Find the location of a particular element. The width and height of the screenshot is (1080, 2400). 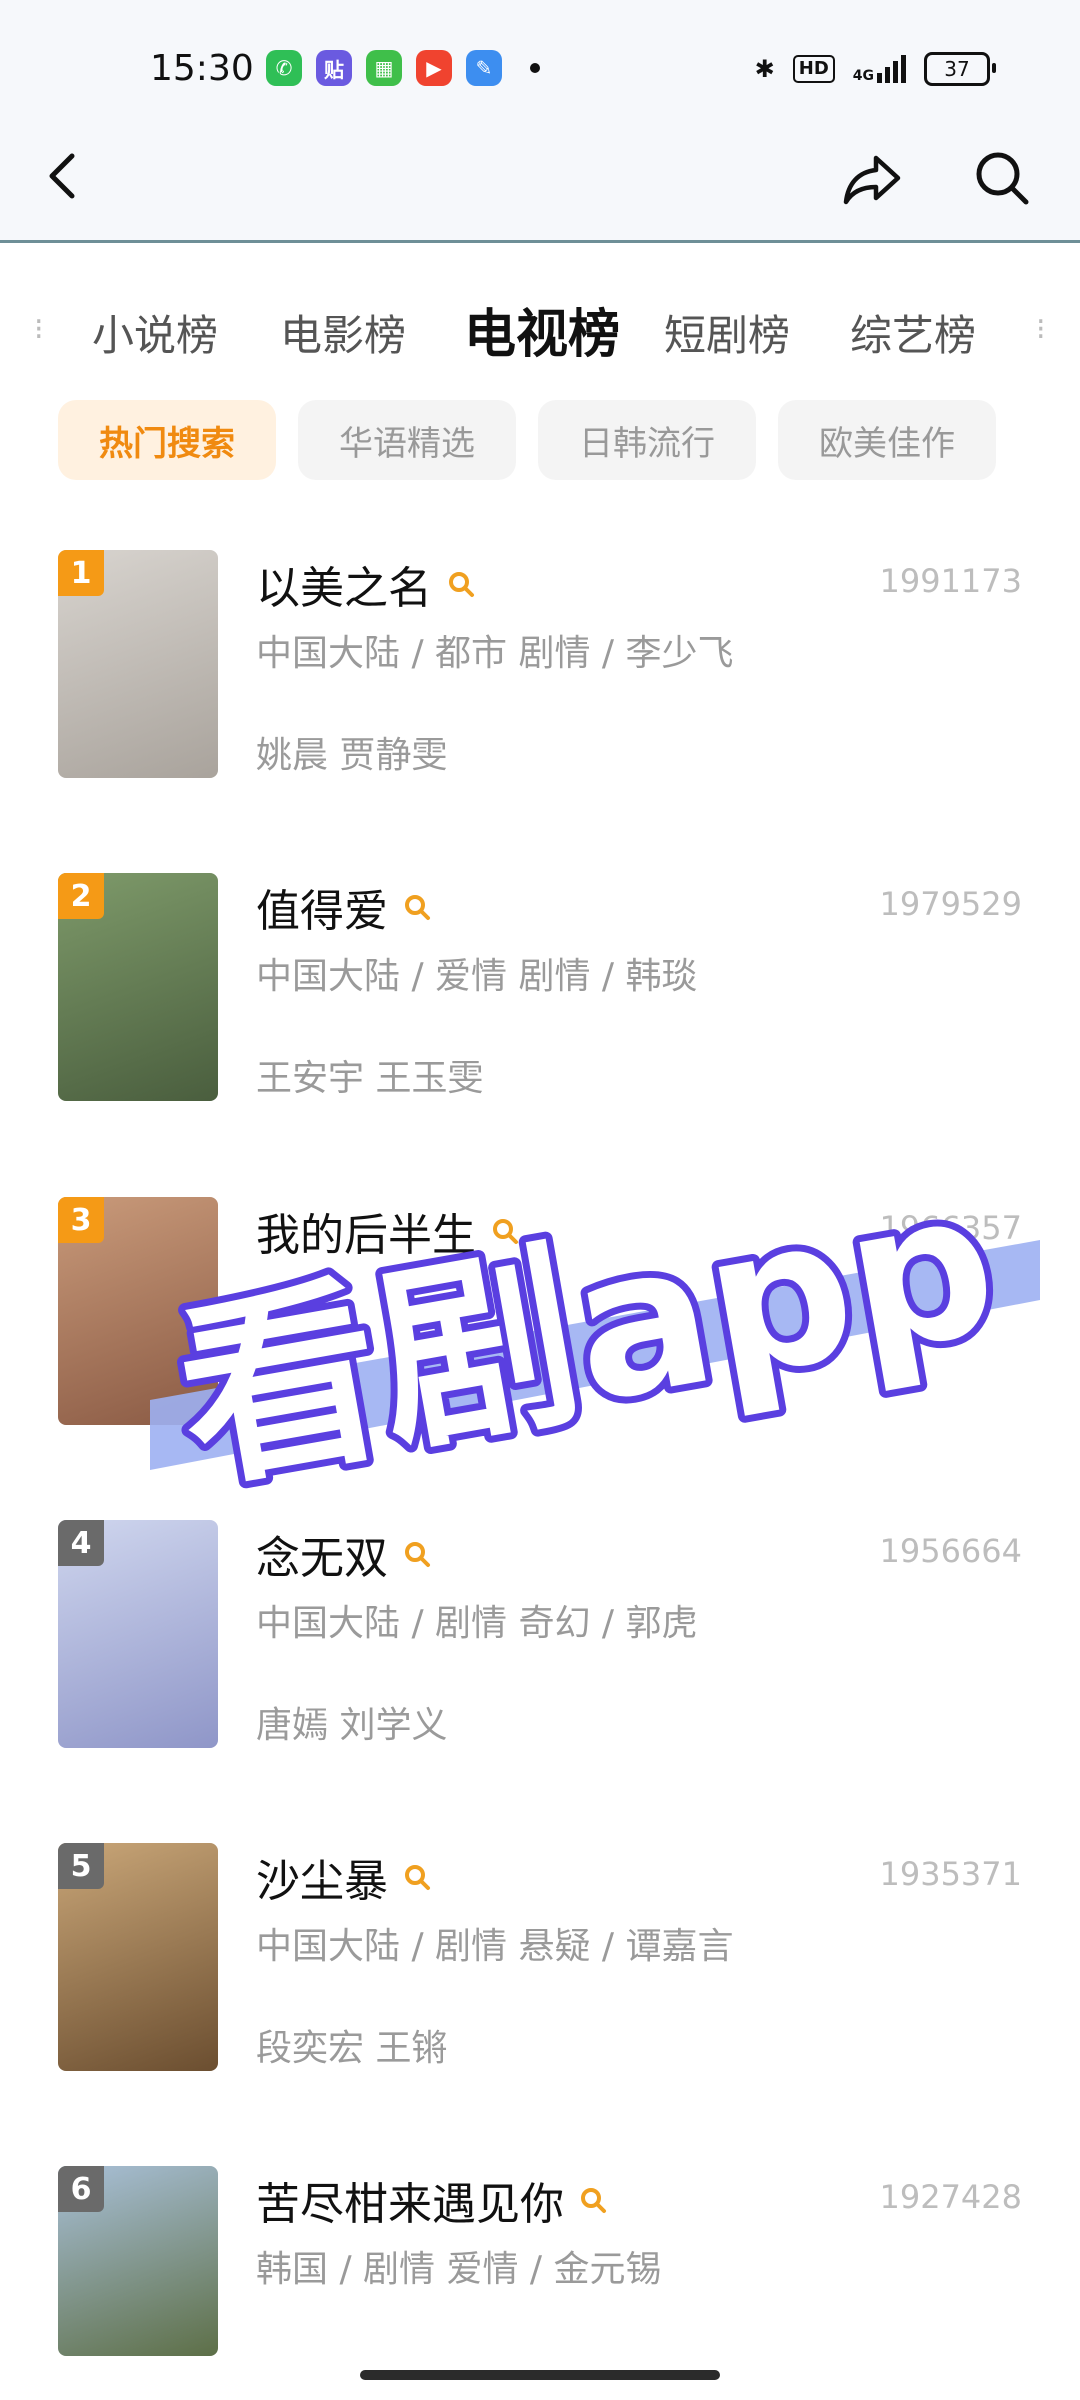

search-button is located at coordinates (1002, 178).